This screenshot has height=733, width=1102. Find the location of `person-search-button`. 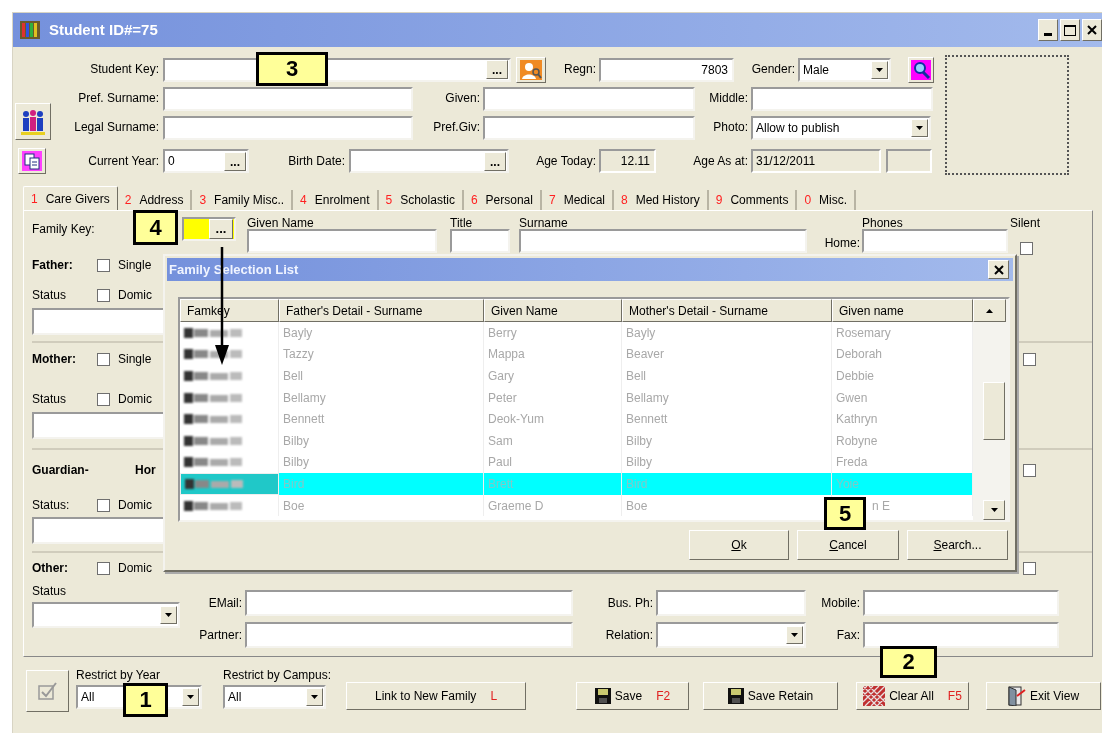

person-search-button is located at coordinates (531, 69).